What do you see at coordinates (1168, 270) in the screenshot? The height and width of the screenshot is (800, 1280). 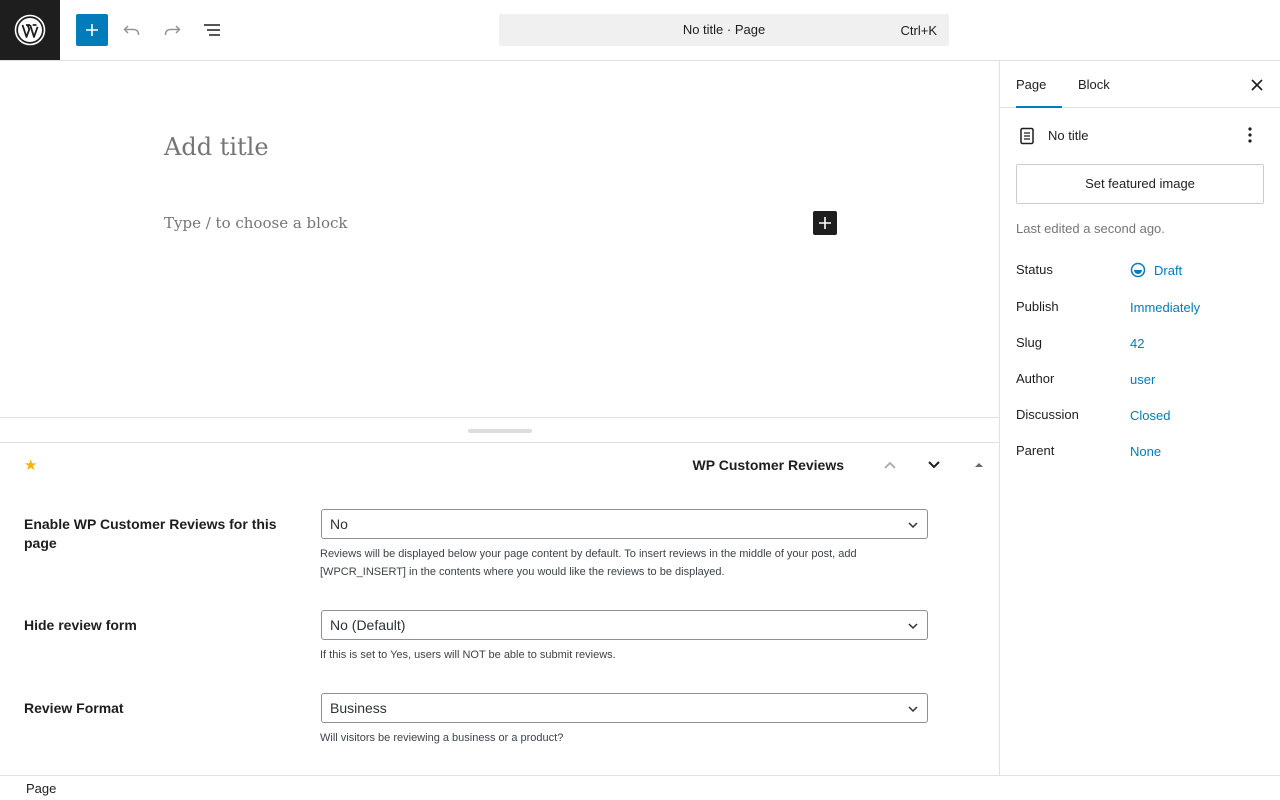 I see `status-value: Draft` at bounding box center [1168, 270].